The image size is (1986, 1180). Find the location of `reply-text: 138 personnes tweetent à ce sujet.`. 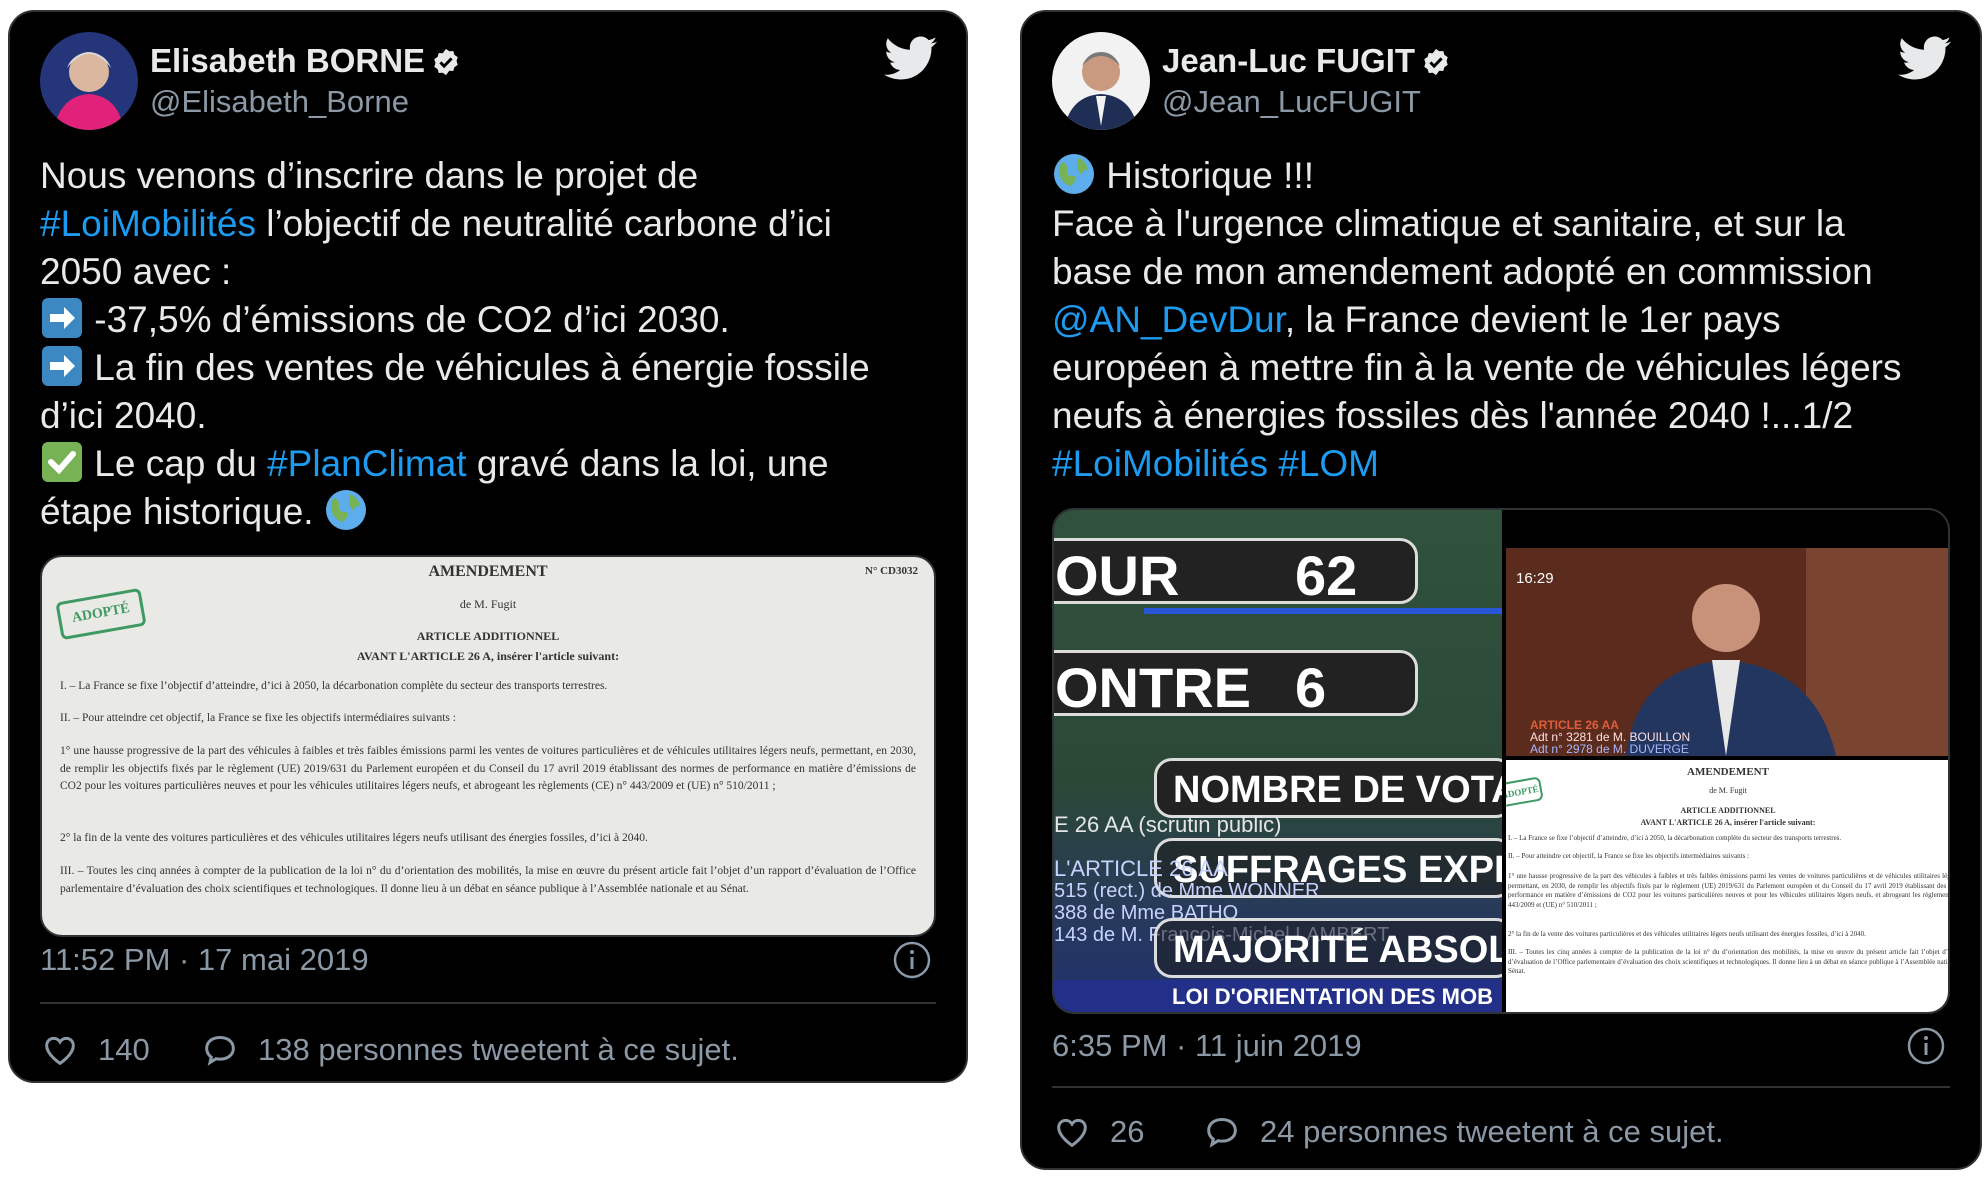

reply-text: 138 personnes tweetent à ce sujet. is located at coordinates (498, 1049).